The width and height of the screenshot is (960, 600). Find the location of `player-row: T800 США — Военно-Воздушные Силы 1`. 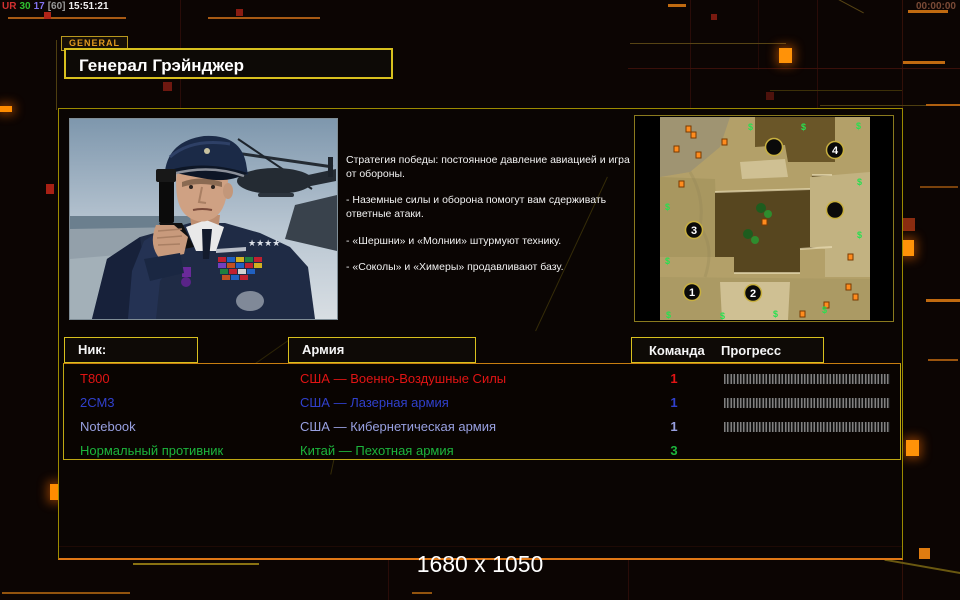

player-row: T800 США — Военно-Воздушные Силы 1 is located at coordinates (482, 379).